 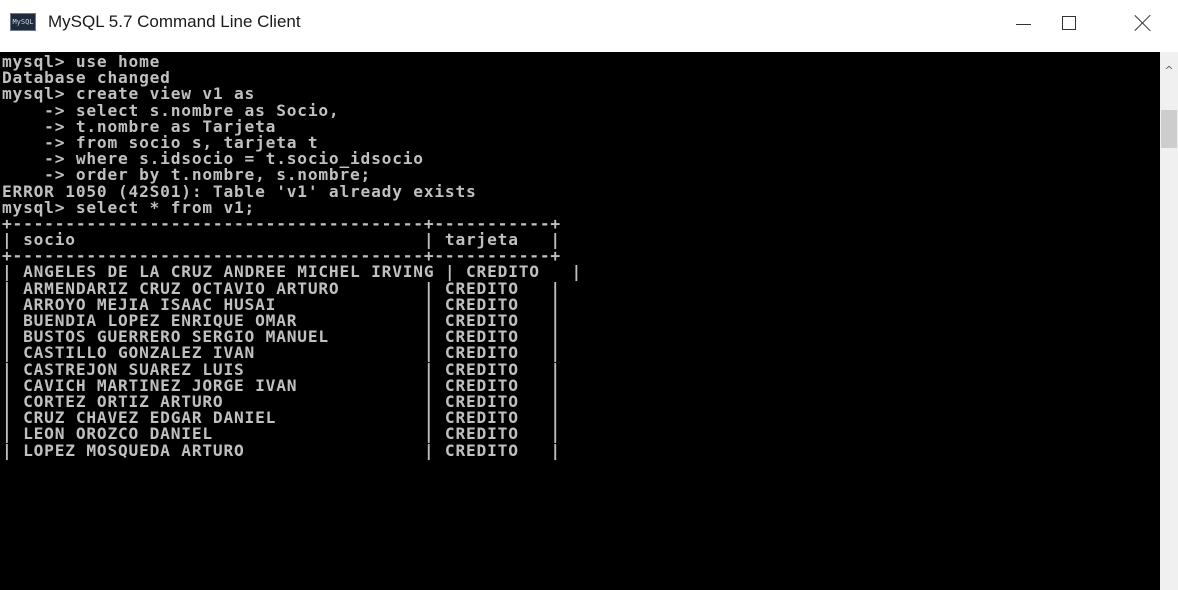 I want to click on minimize-button, so click(x=1023, y=23).